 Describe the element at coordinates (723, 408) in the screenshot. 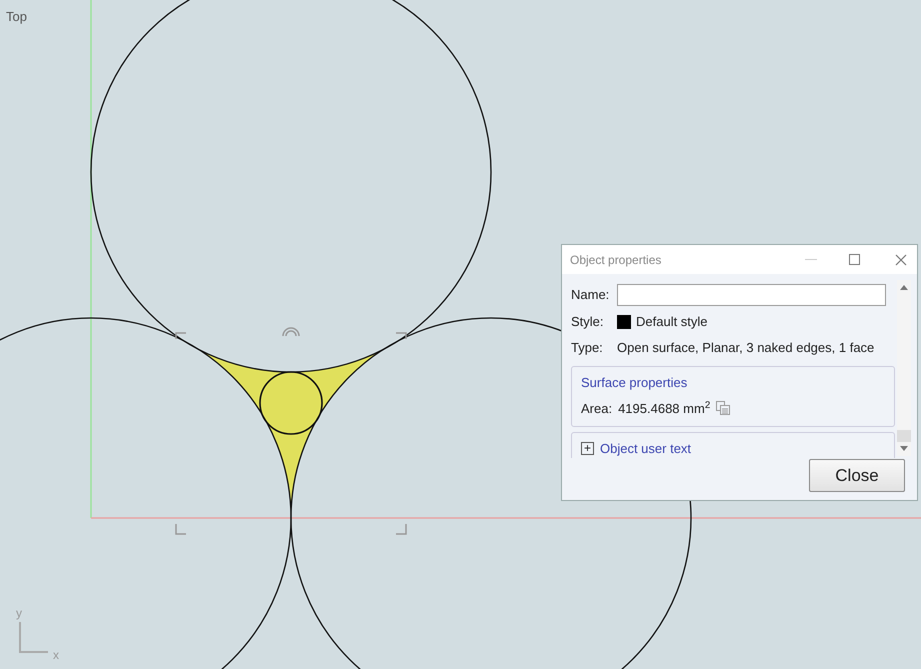

I see `copy-icon` at that location.